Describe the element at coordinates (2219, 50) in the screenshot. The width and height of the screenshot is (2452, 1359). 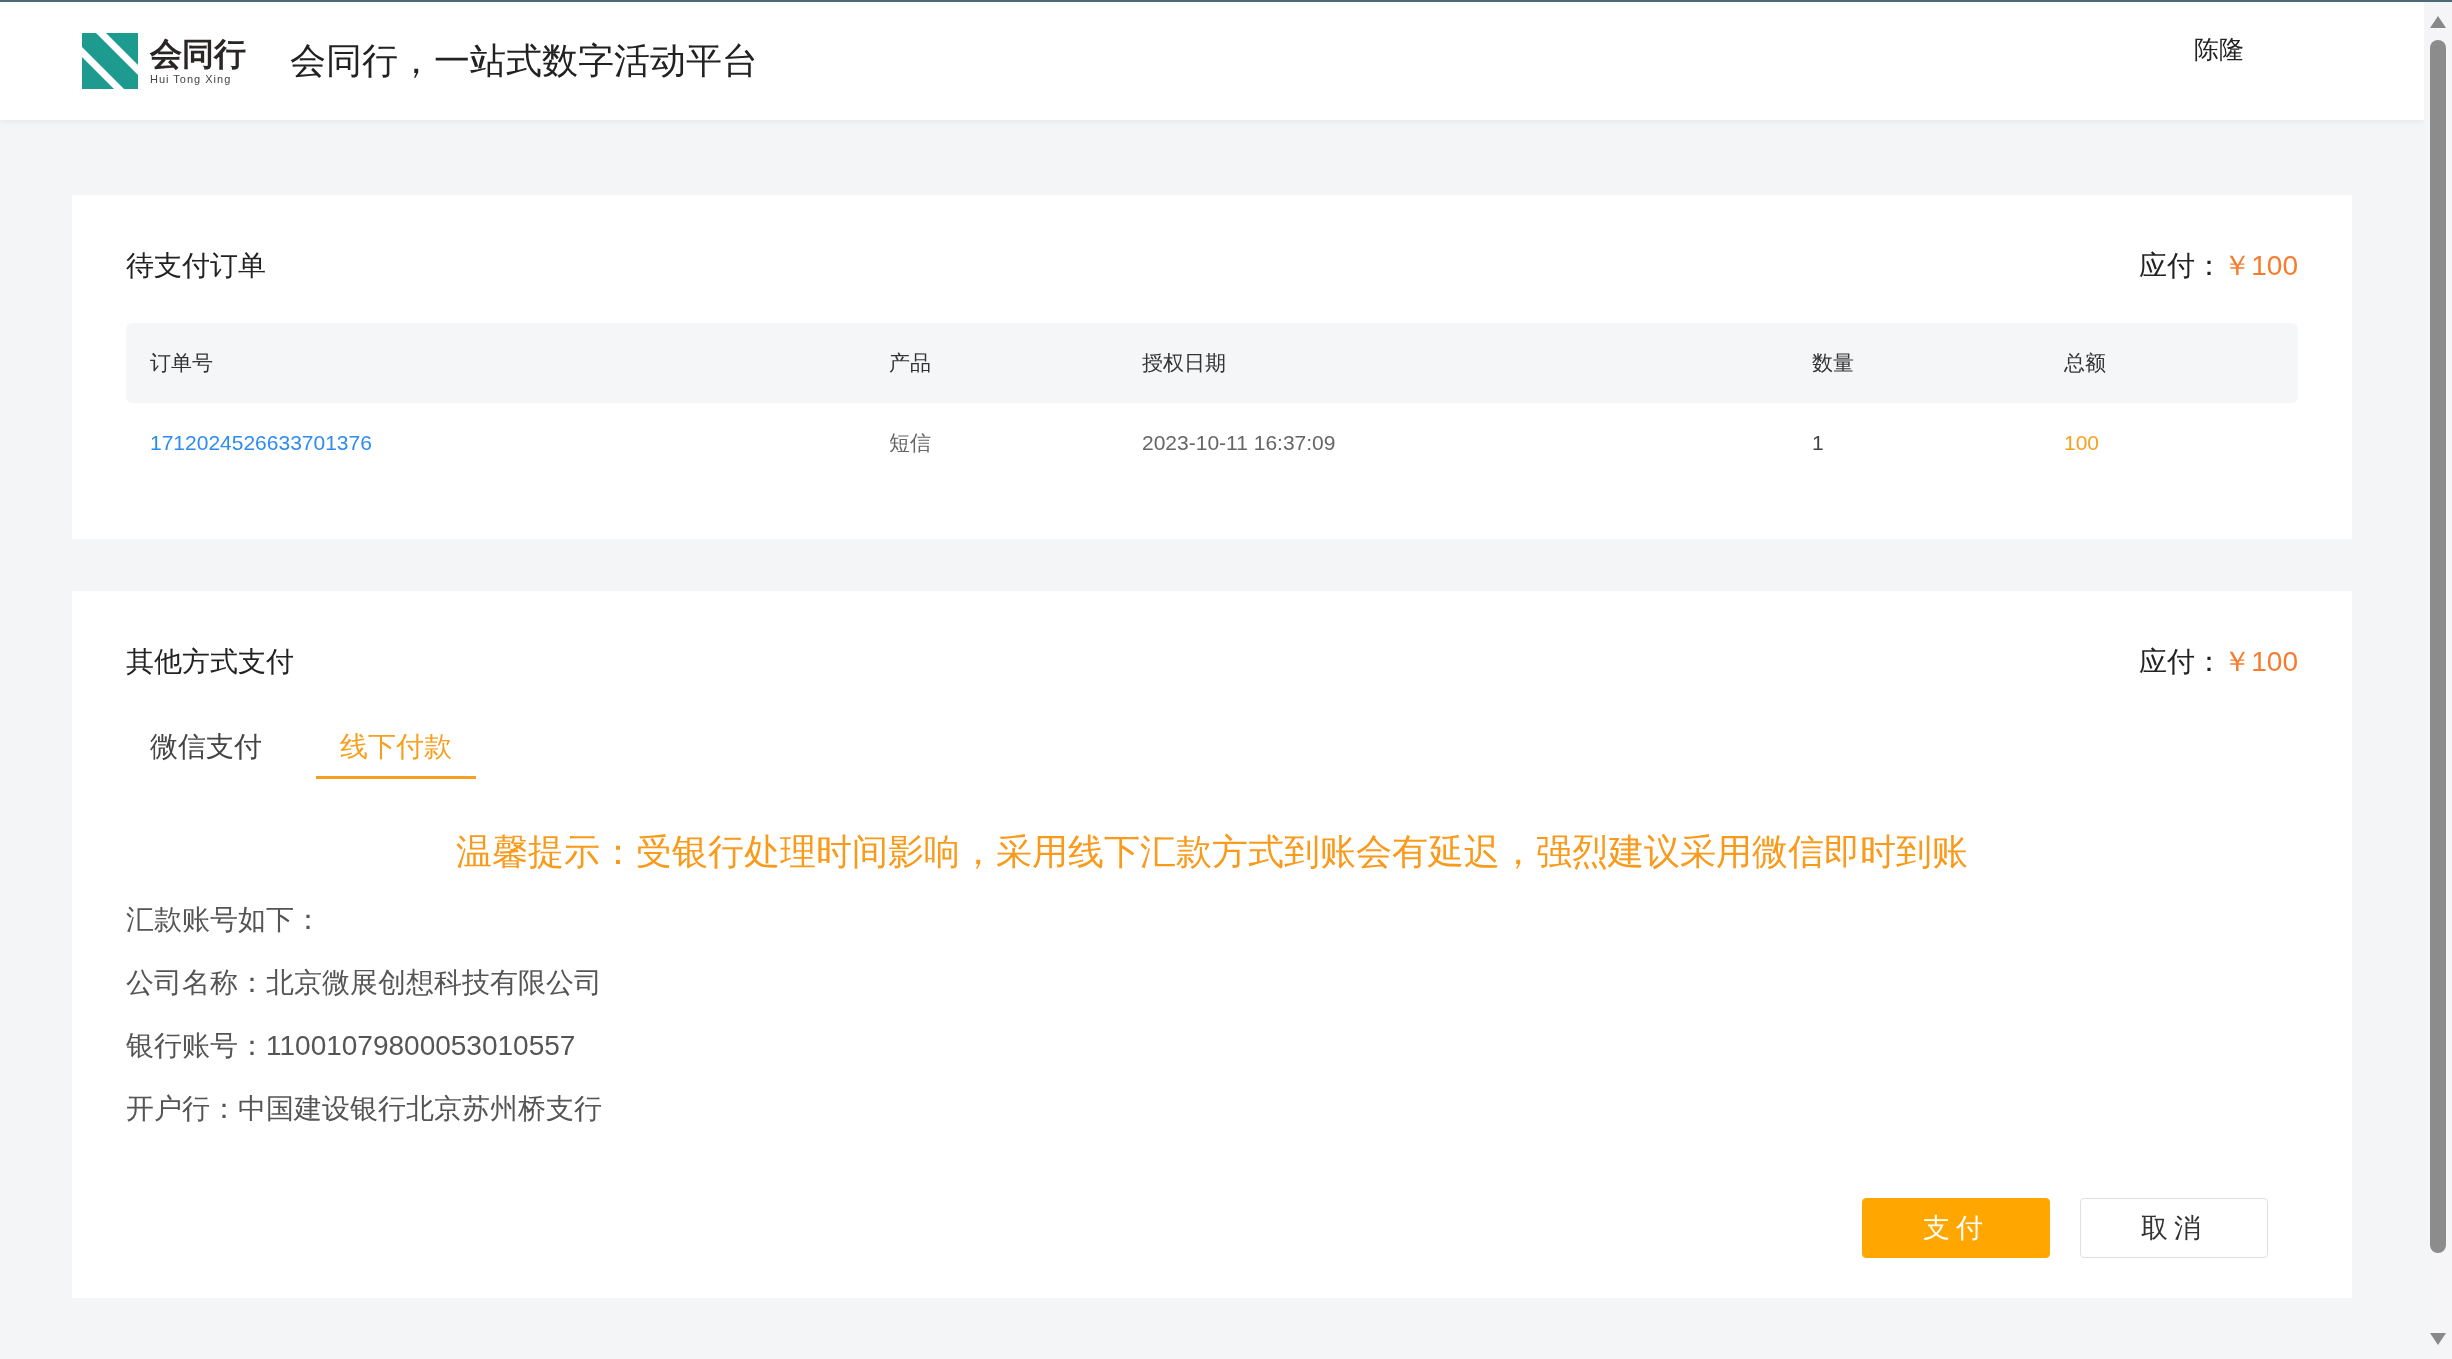
I see `user-name: 陈隆` at that location.